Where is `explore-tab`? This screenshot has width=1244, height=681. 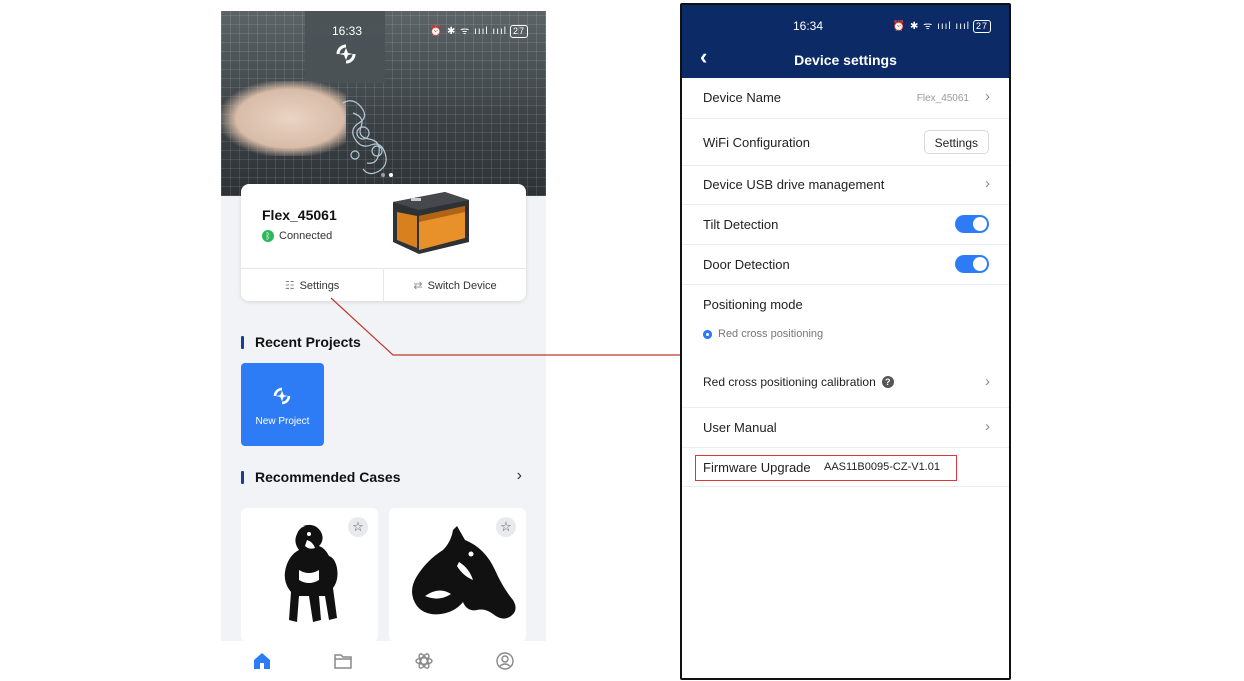
explore-tab is located at coordinates (424, 661).